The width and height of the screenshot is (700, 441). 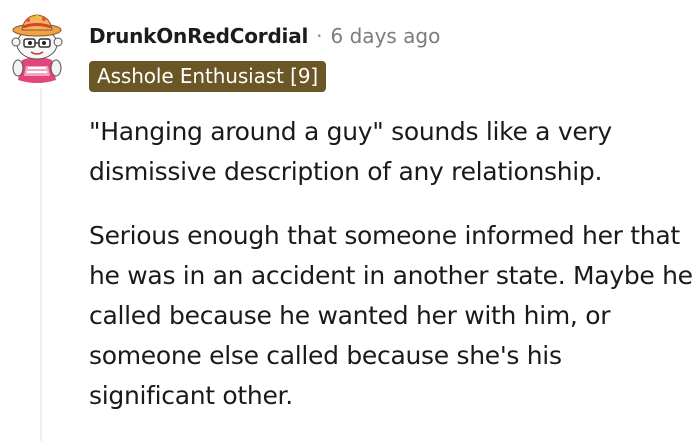 I want to click on user-avatar, so click(x=37, y=47).